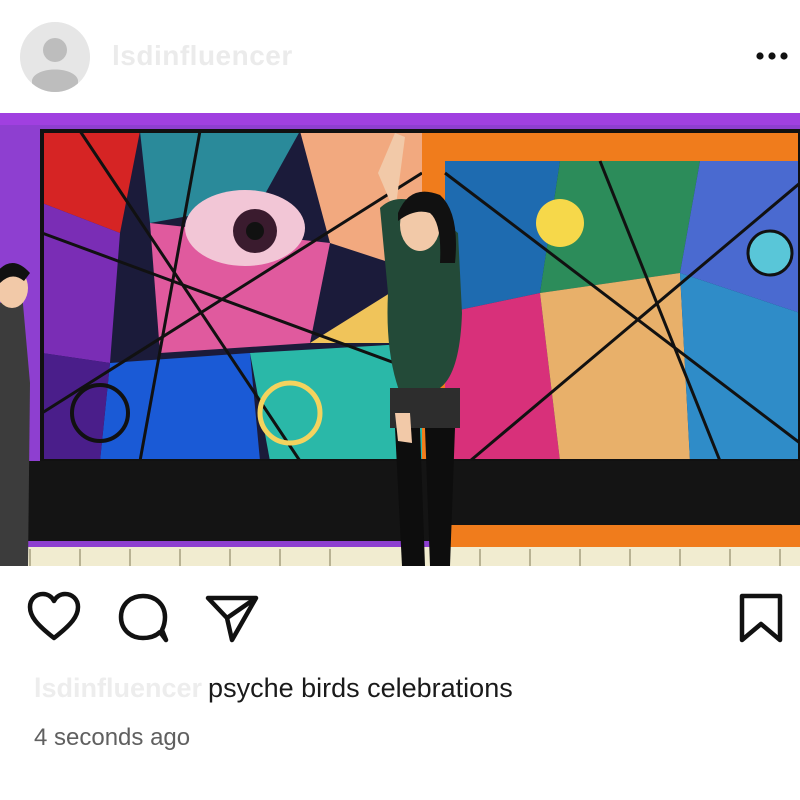 This screenshot has width=800, height=800. I want to click on save-button, so click(762, 618).